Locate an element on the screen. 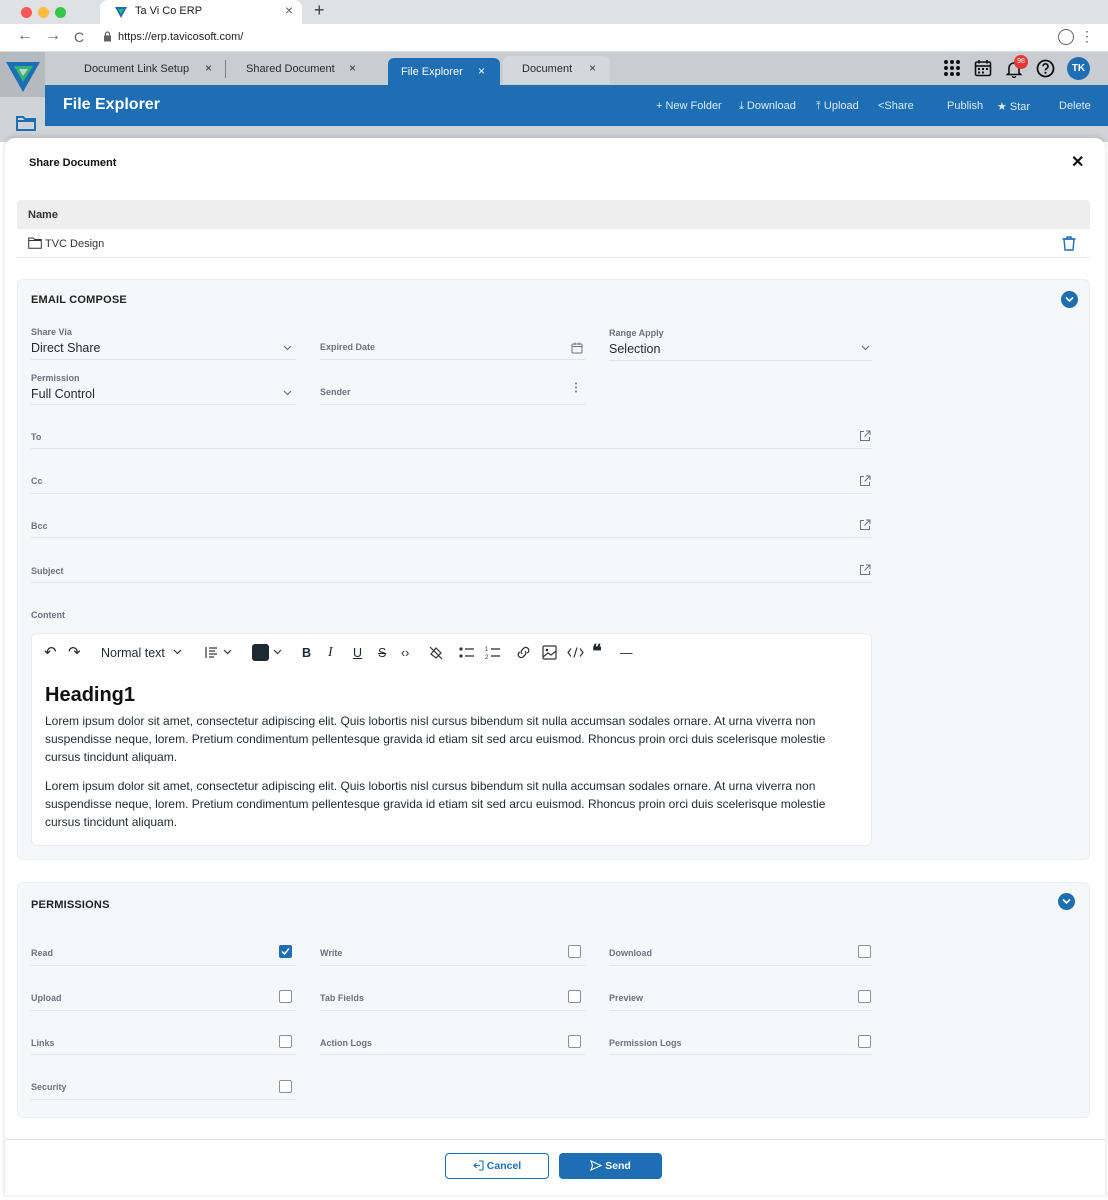 The height and width of the screenshot is (1200, 1108). code-block-icon is located at coordinates (575, 652).